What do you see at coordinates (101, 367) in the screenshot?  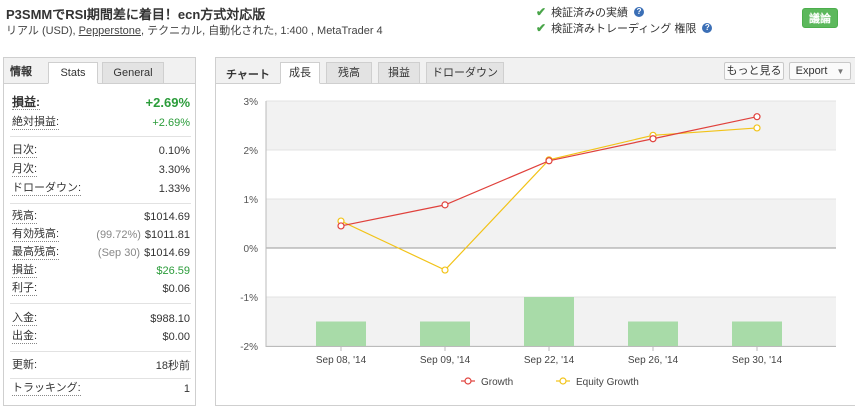 I see `stat-updated: 更新: 18秒前` at bounding box center [101, 367].